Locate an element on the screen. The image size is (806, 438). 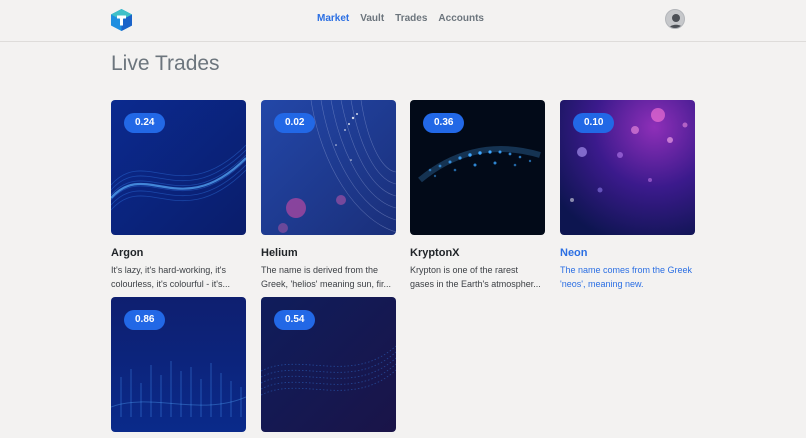
card-image: 0.10 is located at coordinates (627, 167).